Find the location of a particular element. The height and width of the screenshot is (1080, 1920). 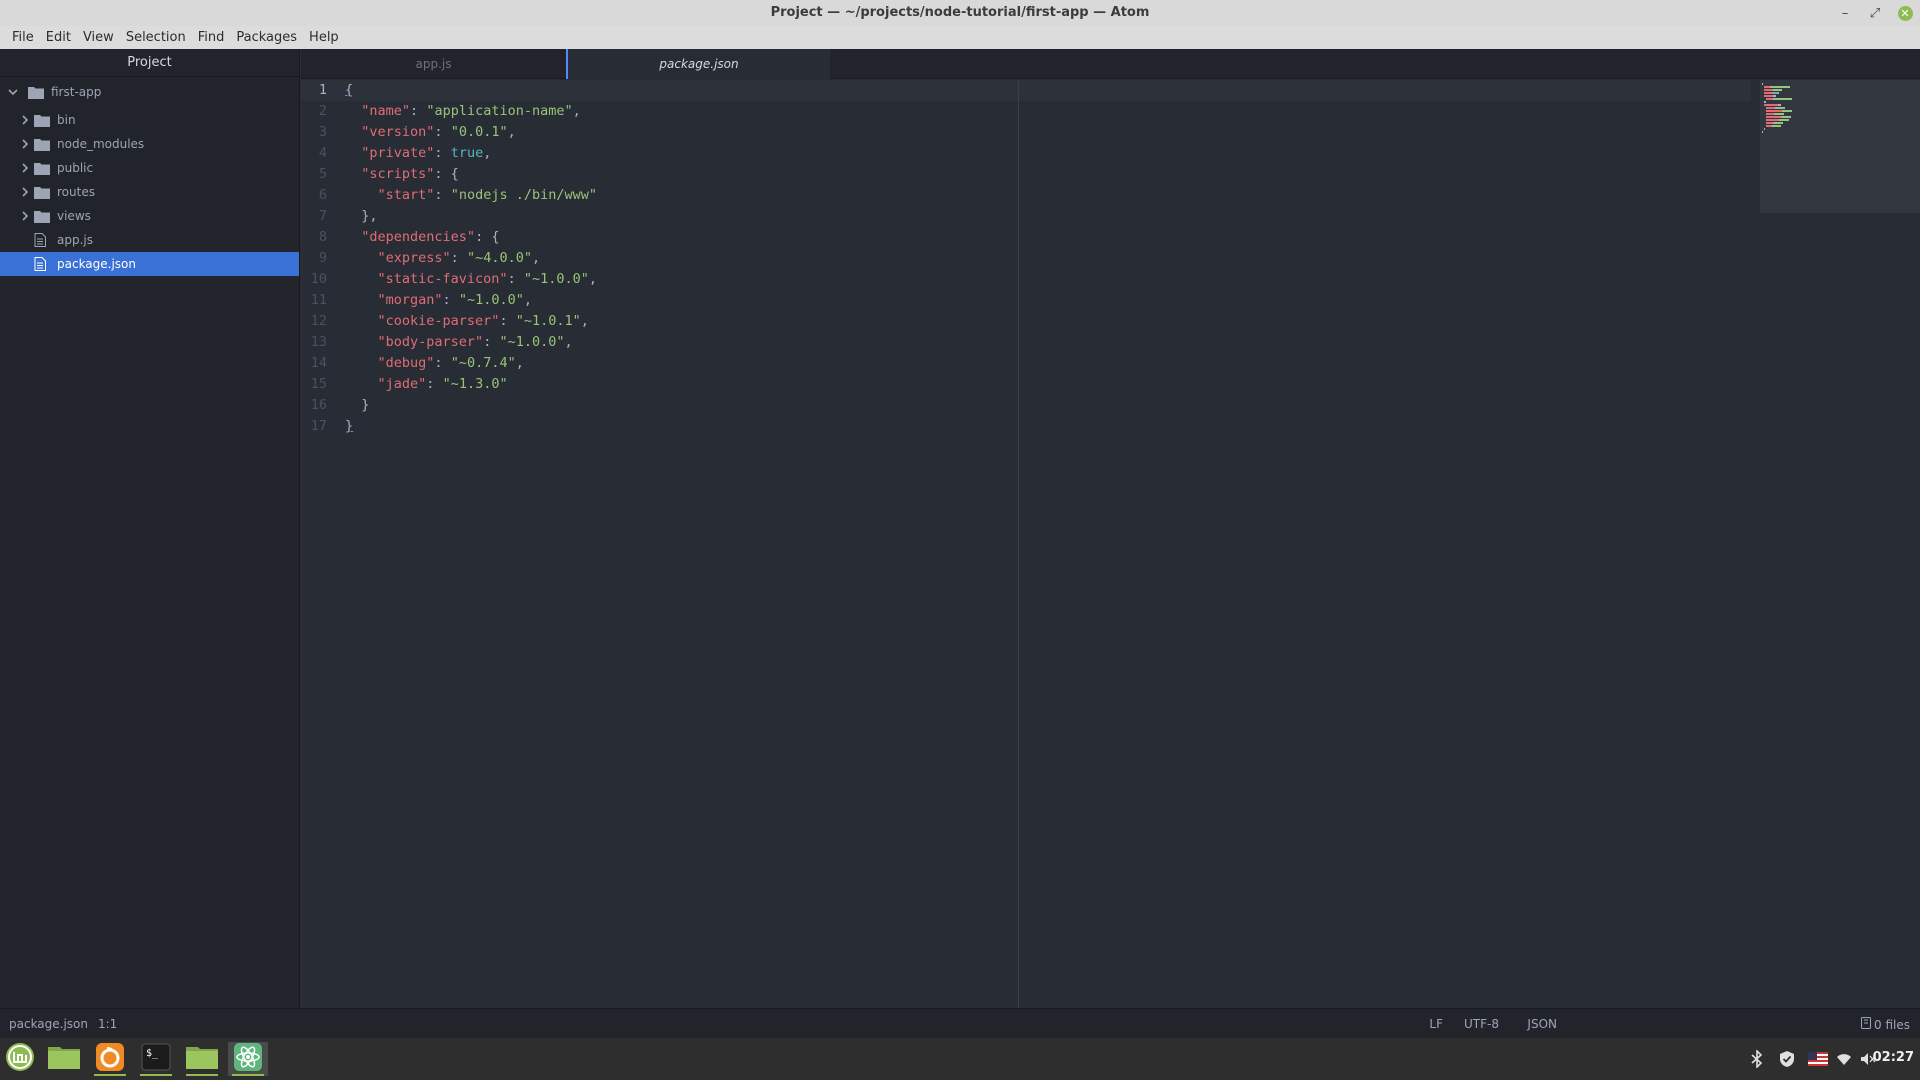

mint-menu-button is located at coordinates (20, 1059).